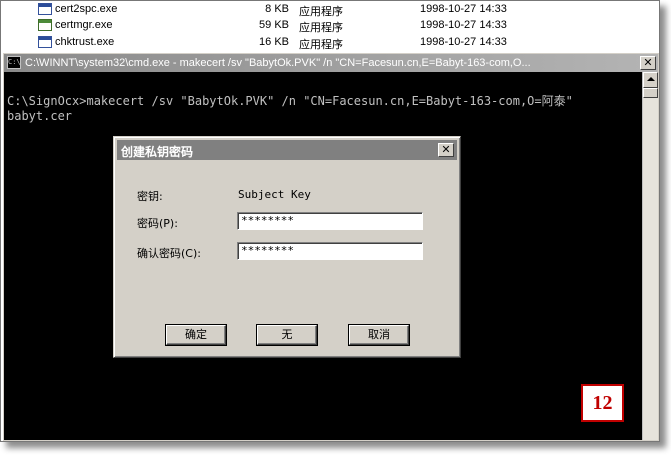  What do you see at coordinates (648, 63) in the screenshot?
I see `cmd-close-button: ✕` at bounding box center [648, 63].